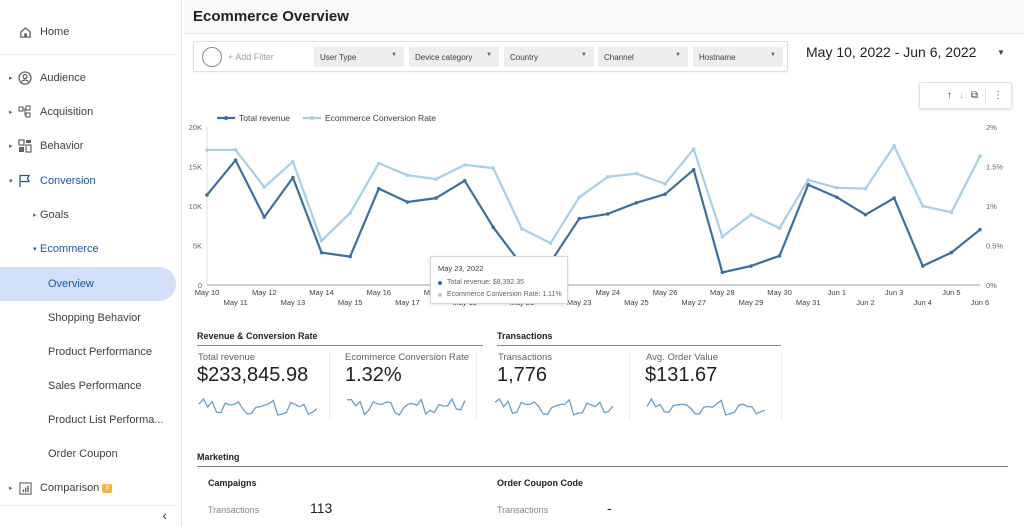 This screenshot has height=527, width=1024. What do you see at coordinates (781, 386) in the screenshot?
I see `card-divider` at bounding box center [781, 386].